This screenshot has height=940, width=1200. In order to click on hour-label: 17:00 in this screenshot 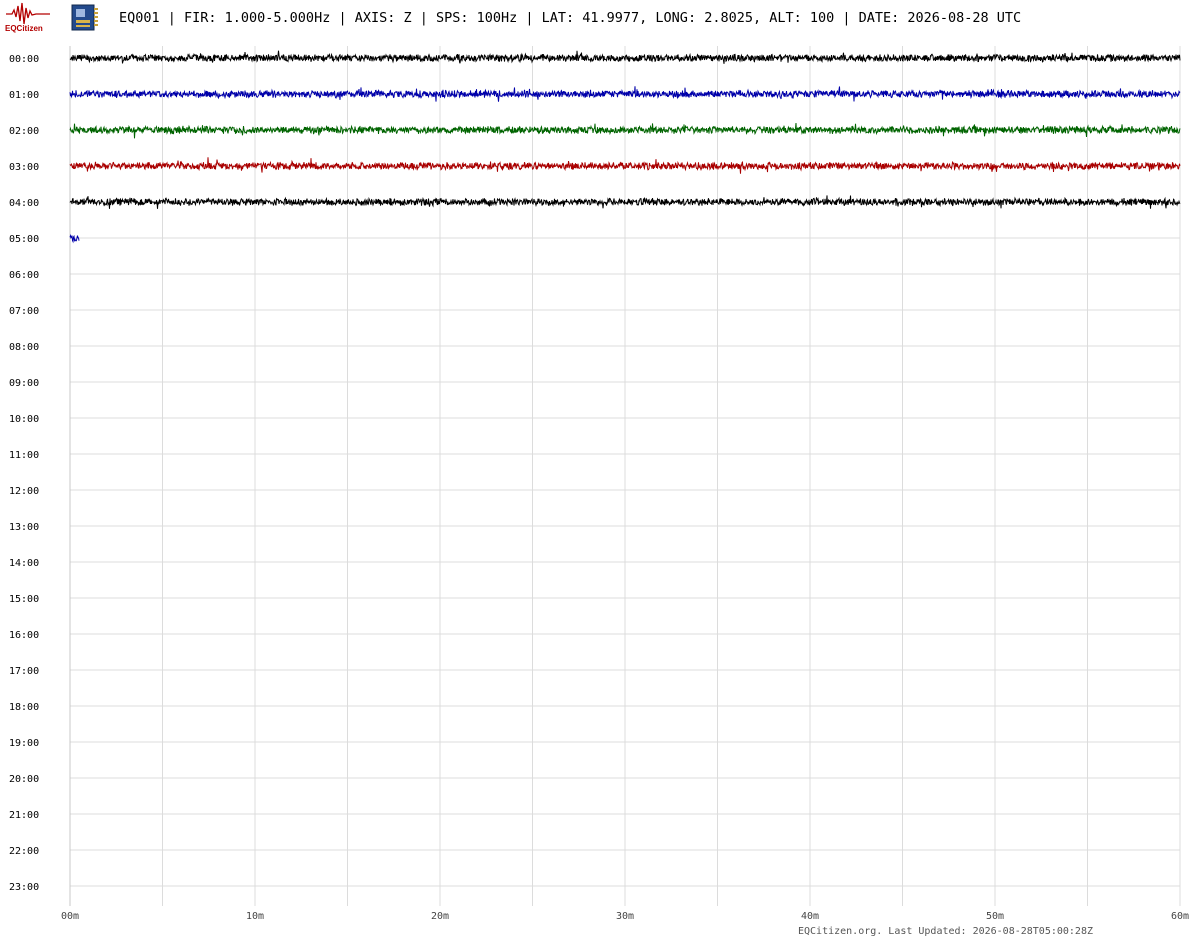, I will do `click(24, 671)`.